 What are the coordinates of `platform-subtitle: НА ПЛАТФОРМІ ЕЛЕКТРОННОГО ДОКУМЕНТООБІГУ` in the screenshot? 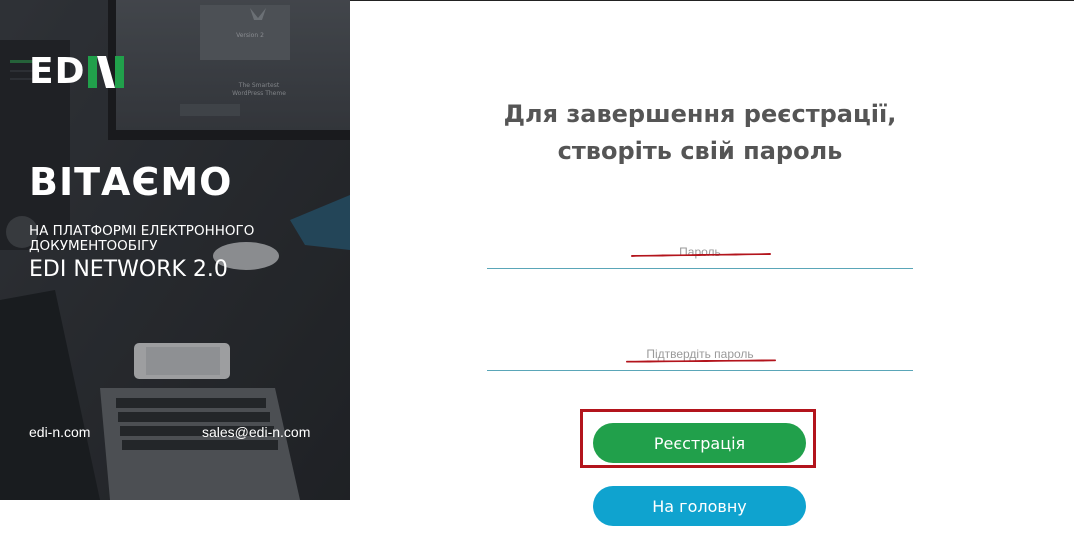 It's located at (142, 238).